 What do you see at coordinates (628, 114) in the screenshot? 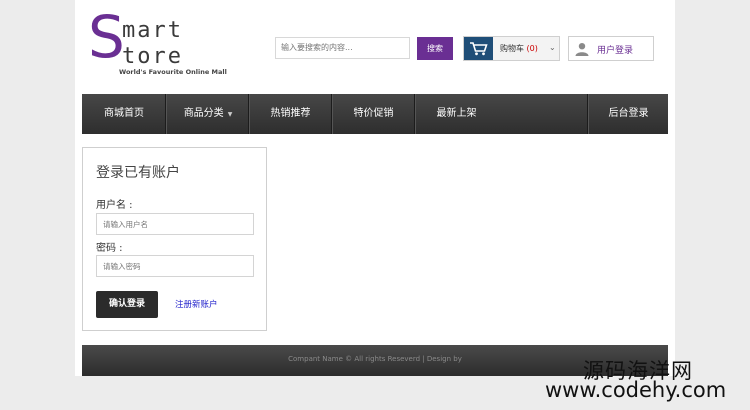
I see `nav-item-admin-login: 后台登录` at bounding box center [628, 114].